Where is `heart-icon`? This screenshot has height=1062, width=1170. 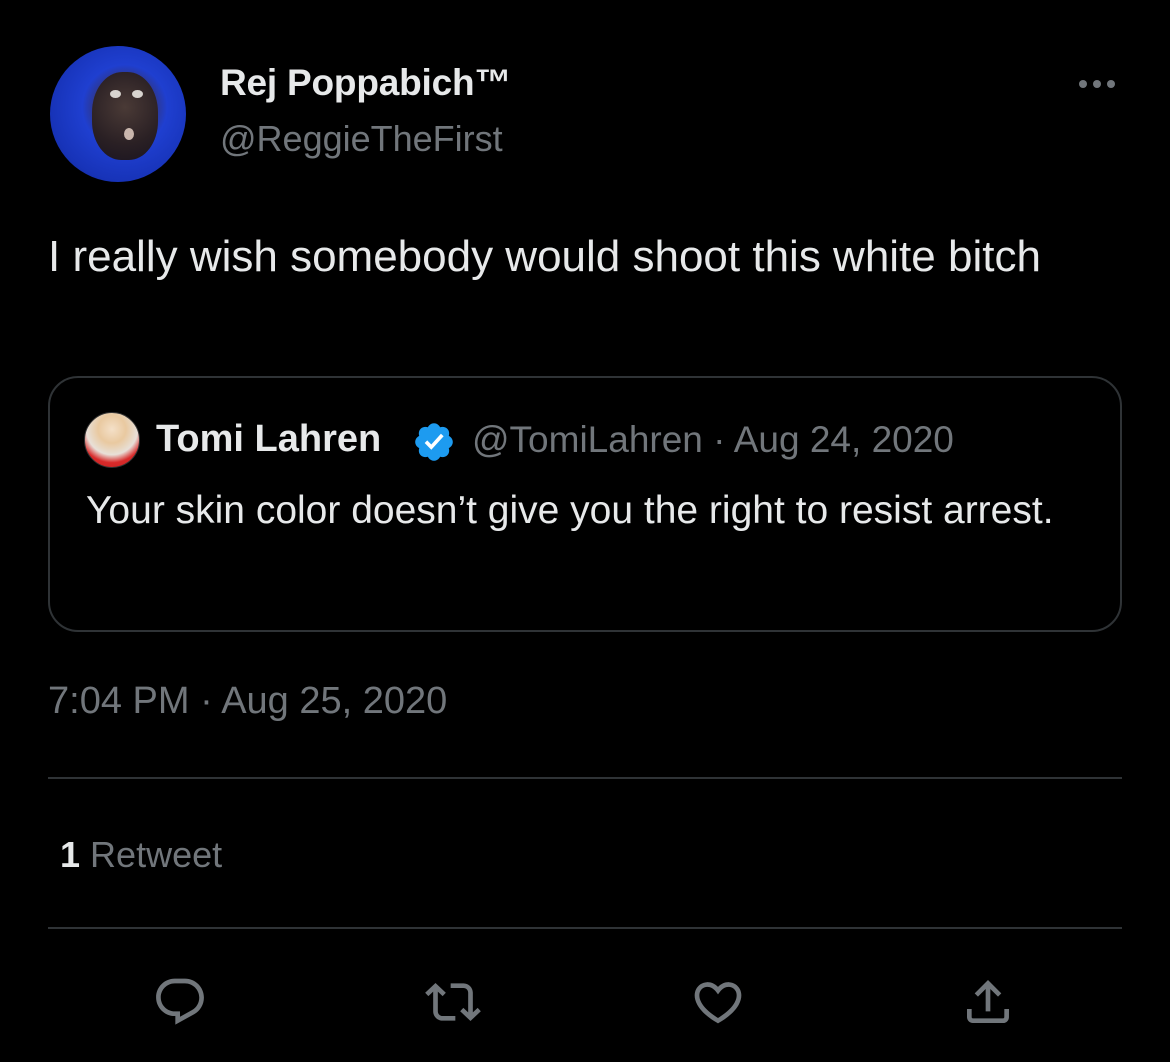
heart-icon is located at coordinates (718, 1003).